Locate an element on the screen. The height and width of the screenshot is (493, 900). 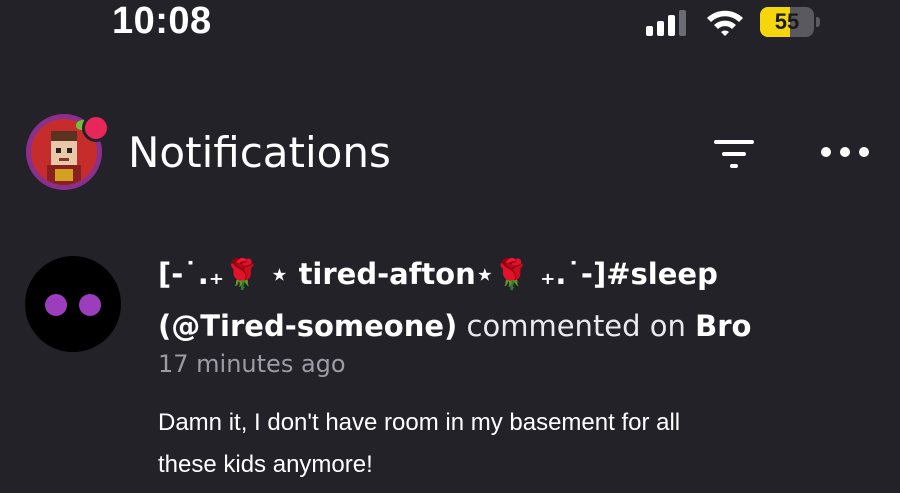
avatar-eye-left-icon is located at coordinates (56, 305).